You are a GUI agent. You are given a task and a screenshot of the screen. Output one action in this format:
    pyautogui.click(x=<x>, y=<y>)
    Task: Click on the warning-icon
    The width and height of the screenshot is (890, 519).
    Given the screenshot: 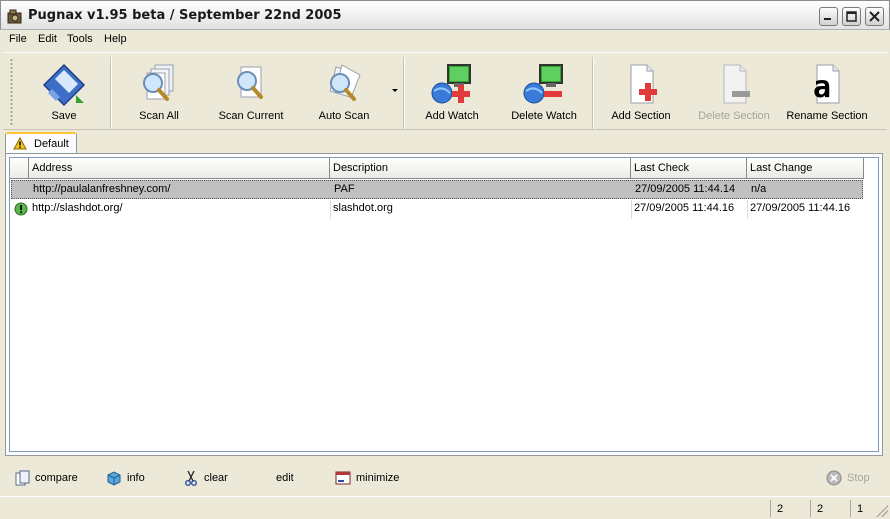 What is the action you would take?
    pyautogui.click(x=20, y=143)
    